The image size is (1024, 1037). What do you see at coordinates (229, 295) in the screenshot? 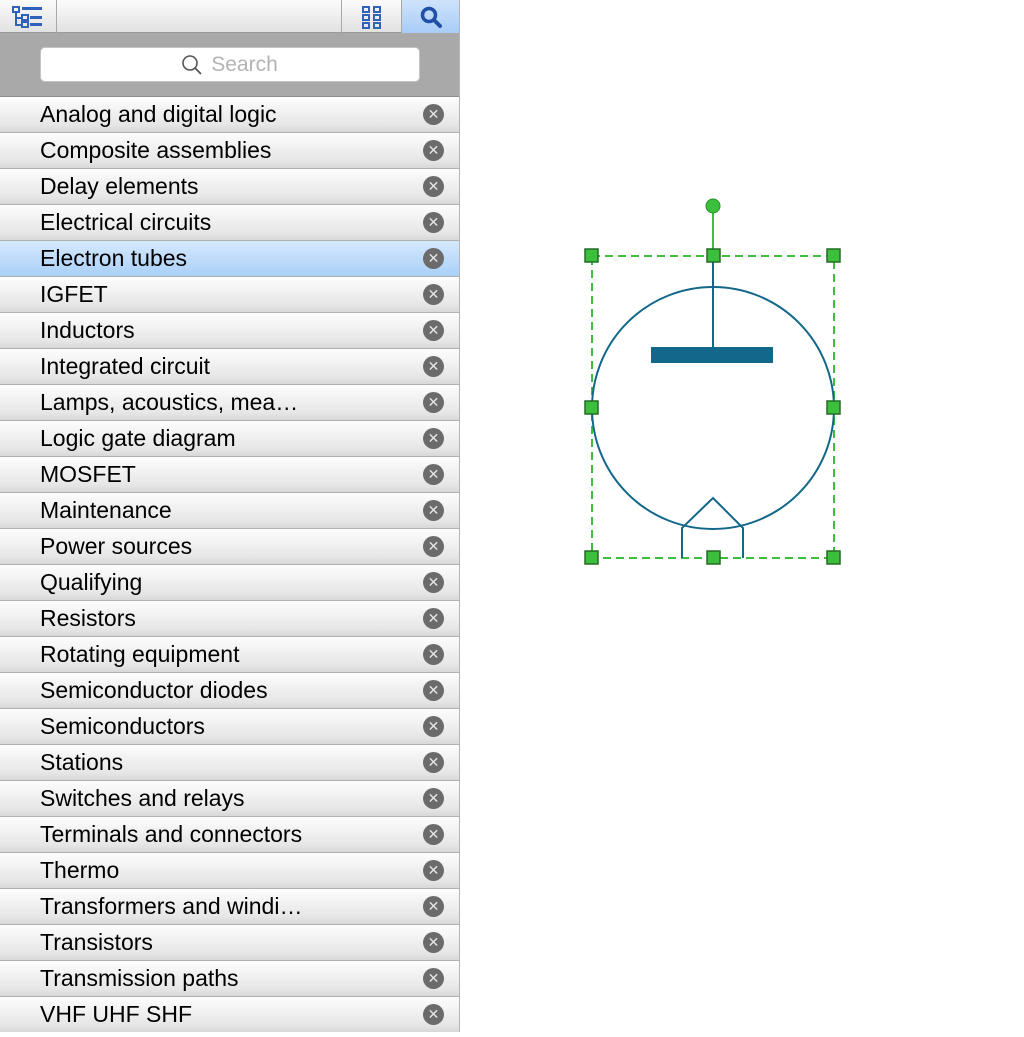
I see `library-item: IGFET ✕` at bounding box center [229, 295].